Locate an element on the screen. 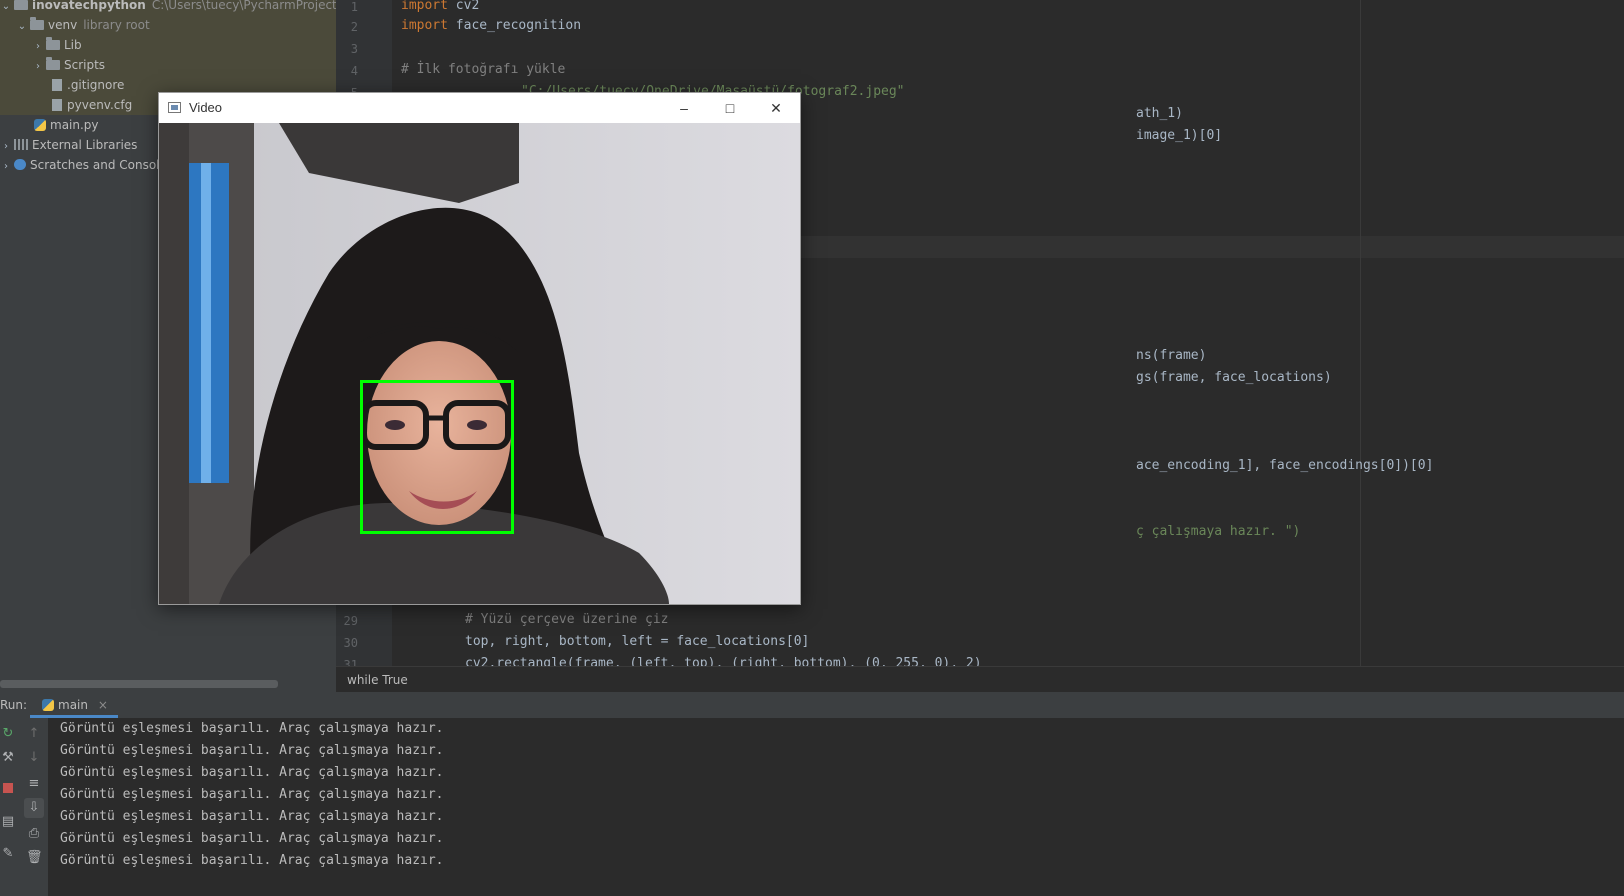  chevron-down-icon: ⌄ is located at coordinates (22, 27).